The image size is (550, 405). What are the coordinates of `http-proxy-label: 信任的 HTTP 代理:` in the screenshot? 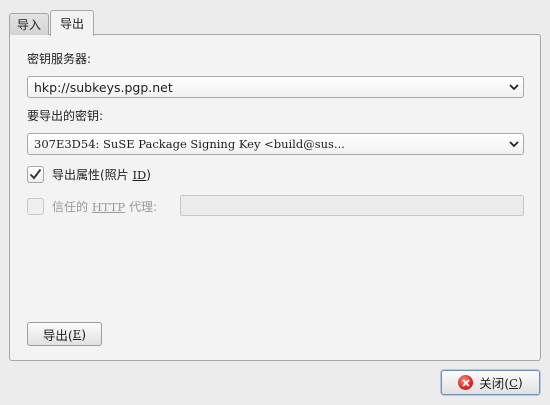 It's located at (105, 206).